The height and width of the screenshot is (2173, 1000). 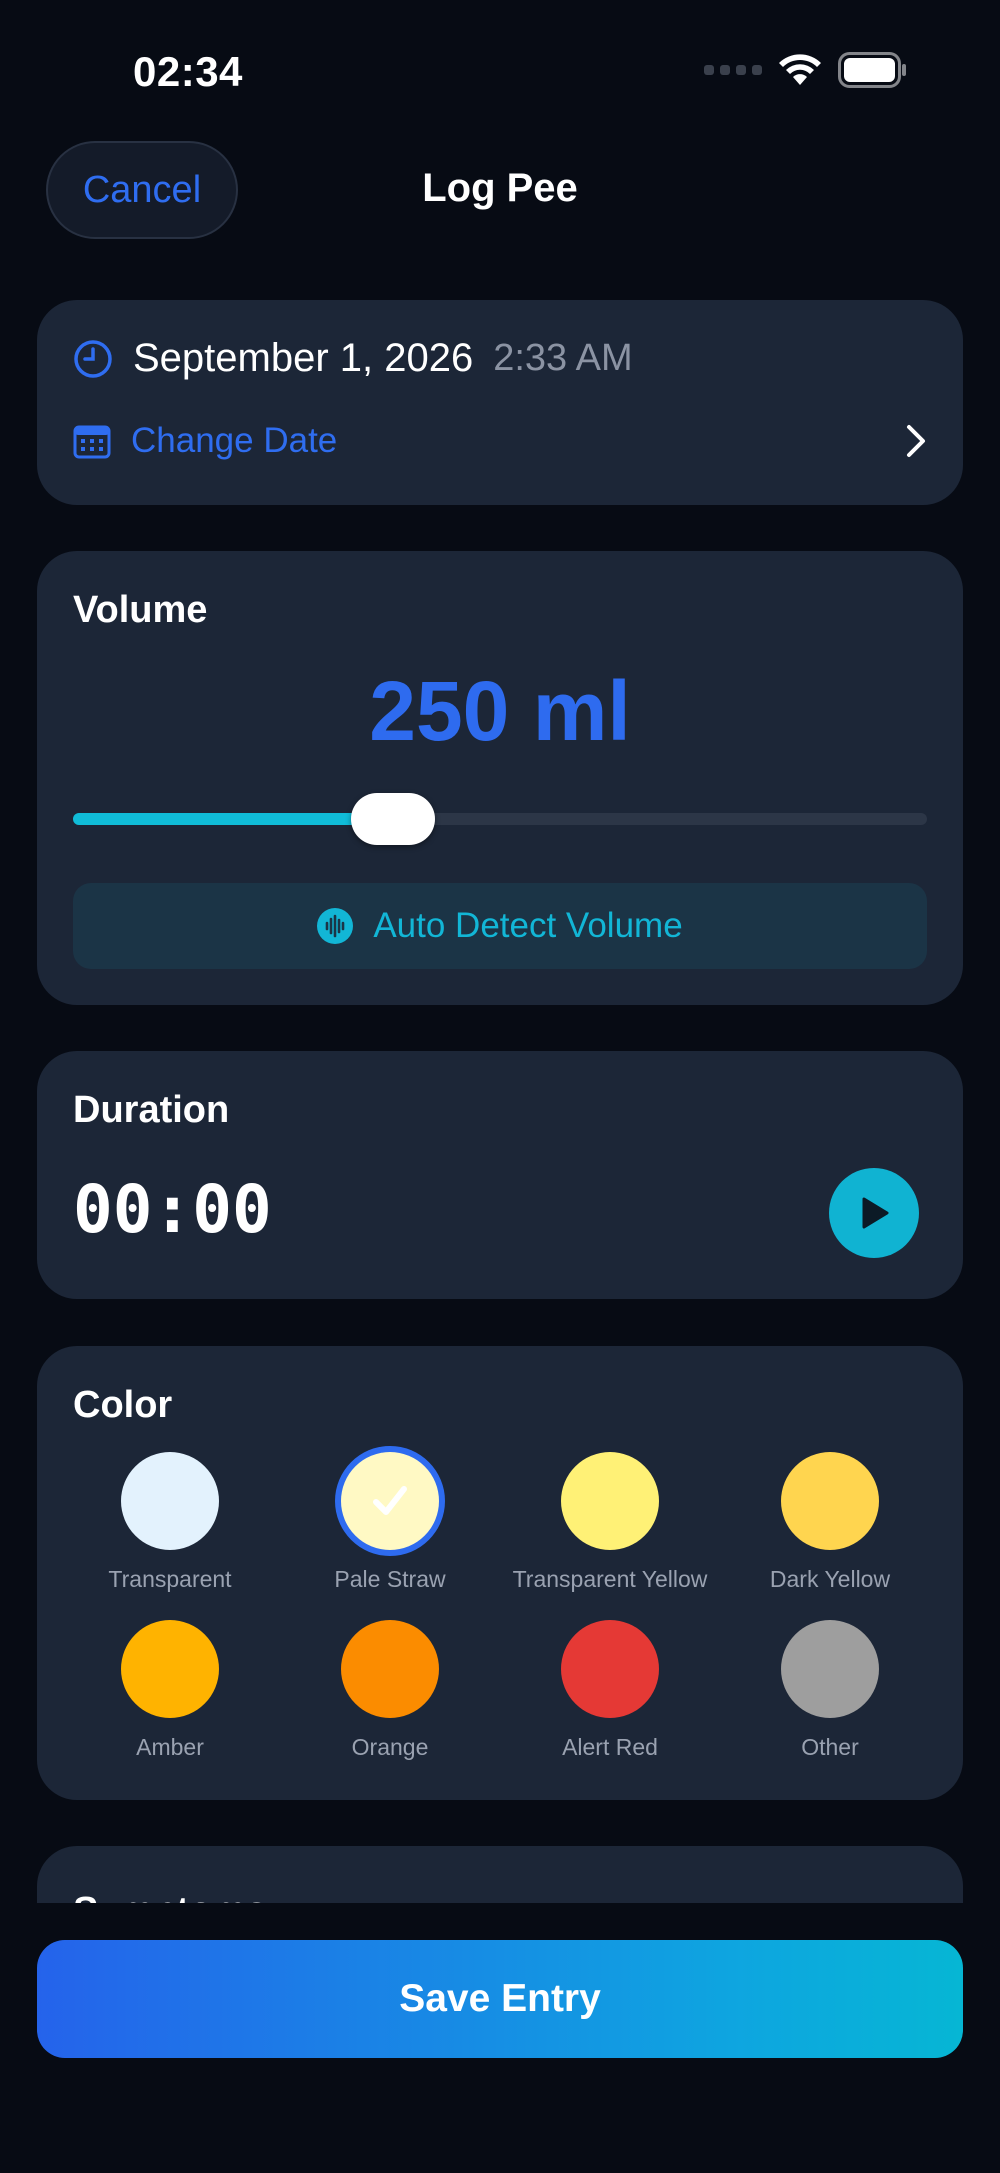 I want to click on save-entry-button: Save Entry, so click(x=500, y=1999).